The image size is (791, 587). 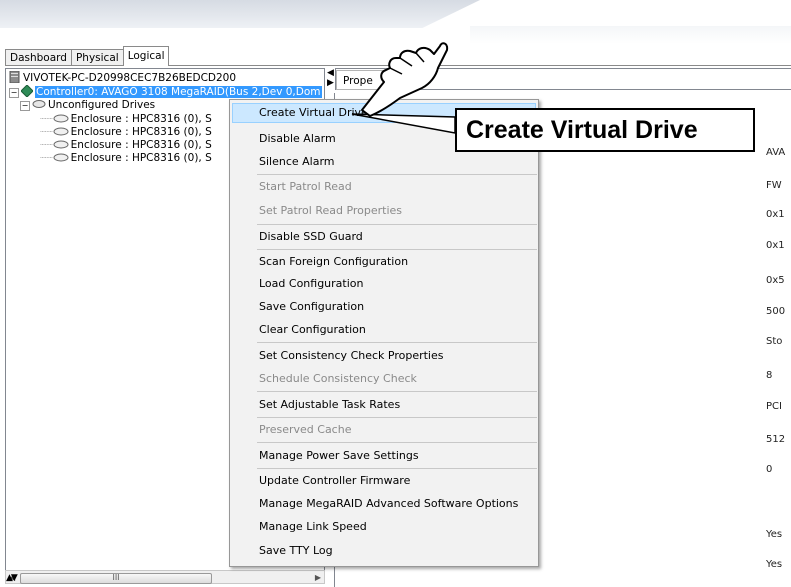 I want to click on tree-unconfigured-node: − Unconfigured Drives, so click(x=87, y=105).